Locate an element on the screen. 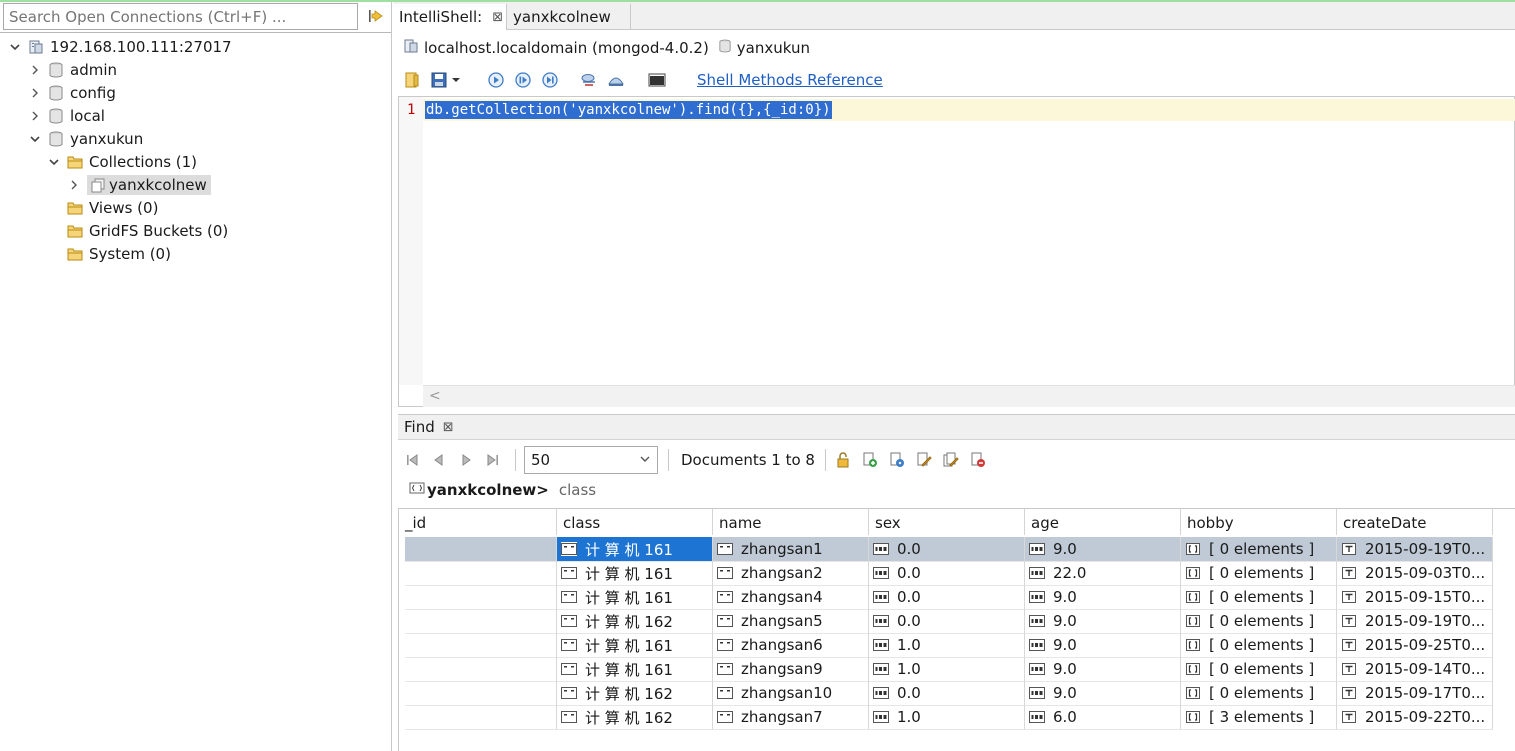 This screenshot has width=1515, height=751. cell-age: 22.0 is located at coordinates (1103, 573).